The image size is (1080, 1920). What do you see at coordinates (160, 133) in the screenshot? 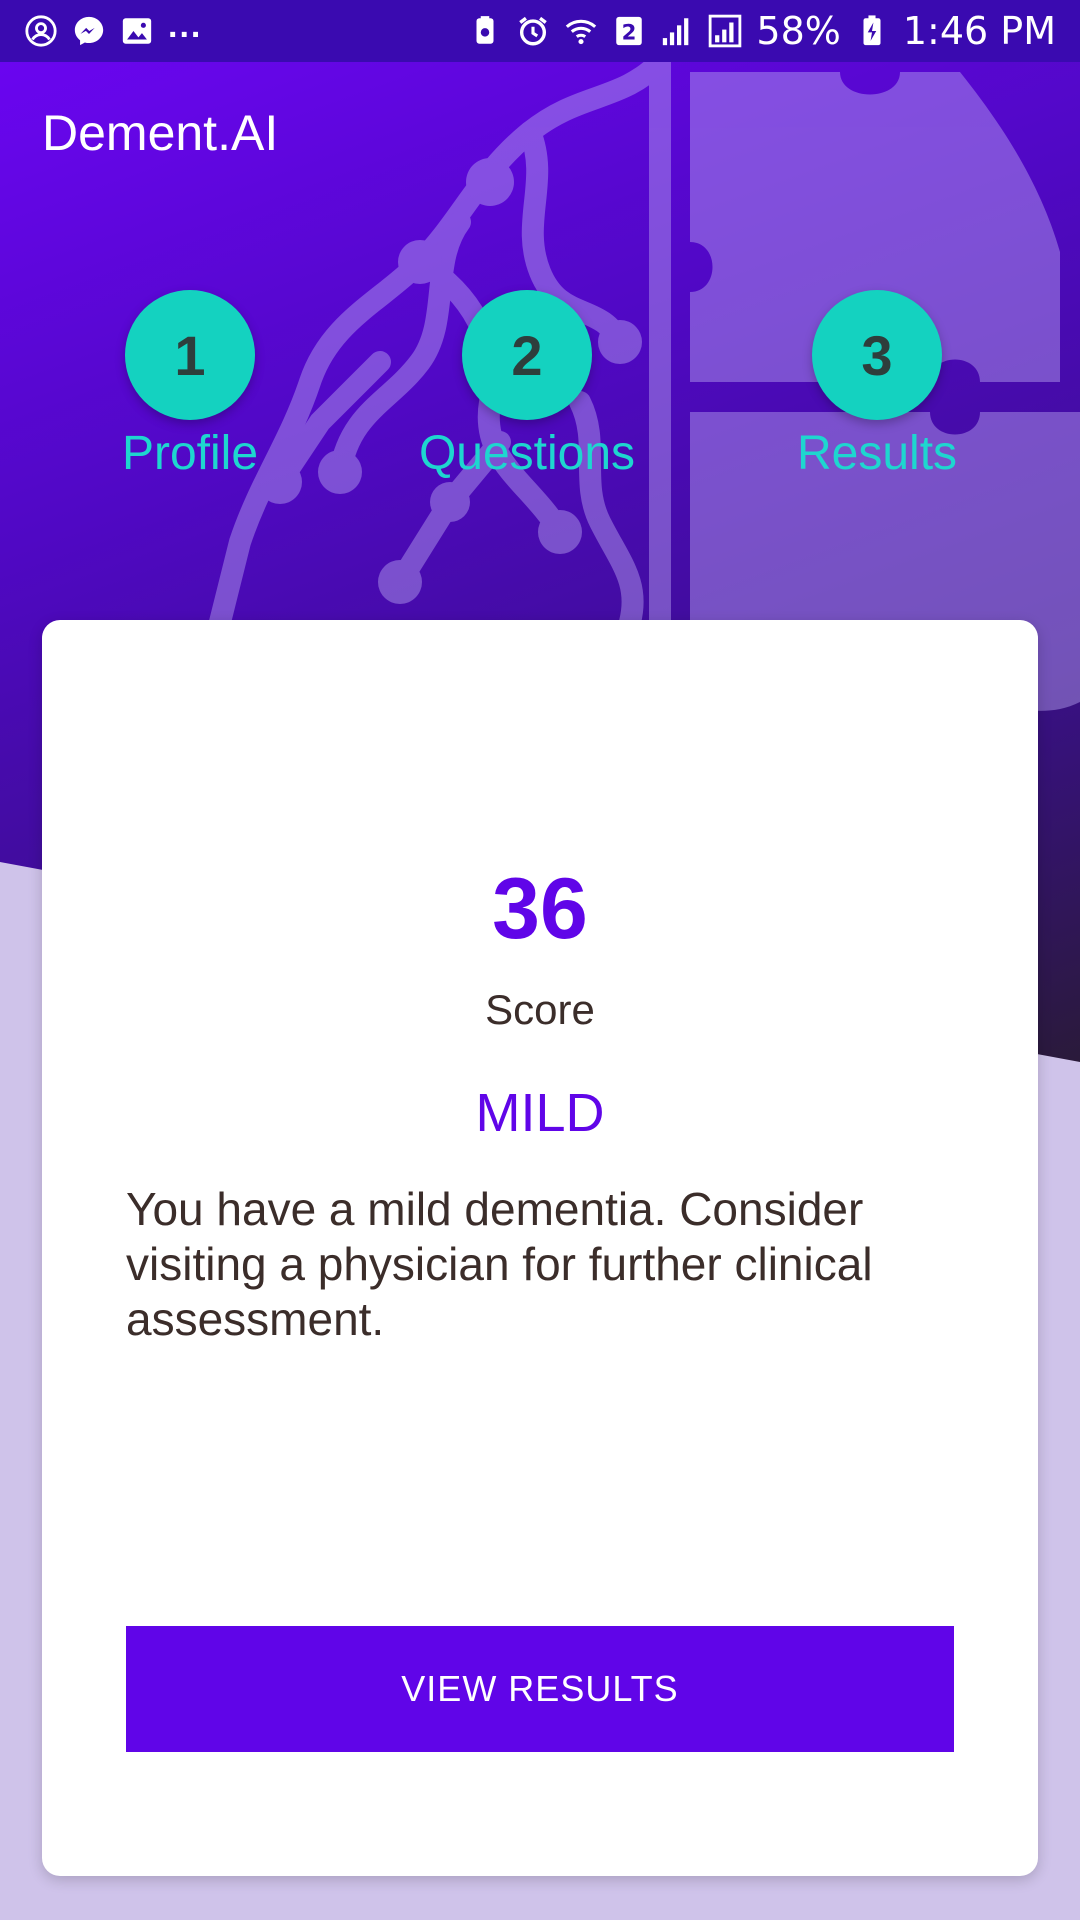
I see `app-title: Dement.AI` at bounding box center [160, 133].